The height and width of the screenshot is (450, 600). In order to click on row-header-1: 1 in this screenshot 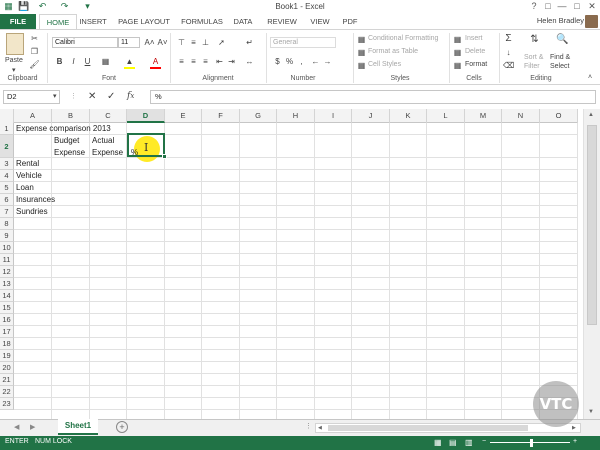, I will do `click(7, 129)`.